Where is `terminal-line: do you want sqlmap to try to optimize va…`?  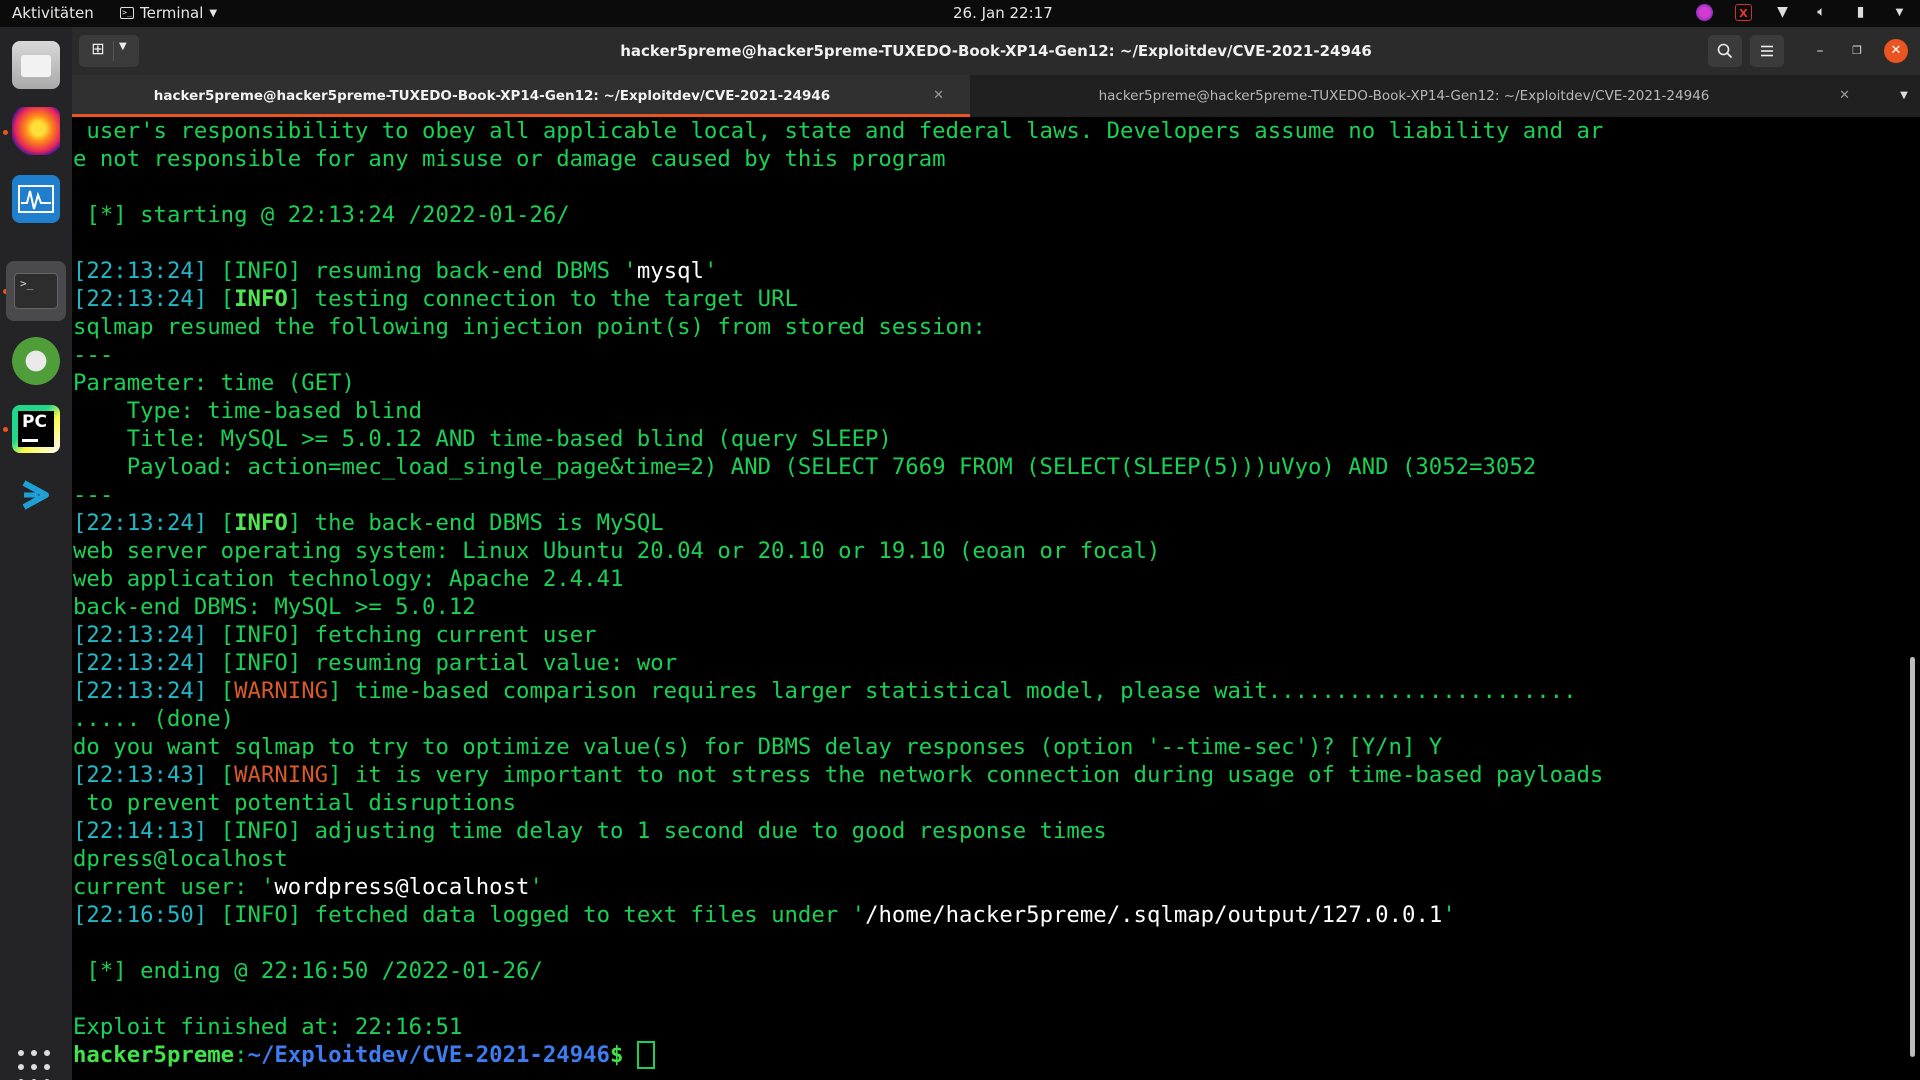 terminal-line: do you want sqlmap to try to optimize va… is located at coordinates (758, 747).